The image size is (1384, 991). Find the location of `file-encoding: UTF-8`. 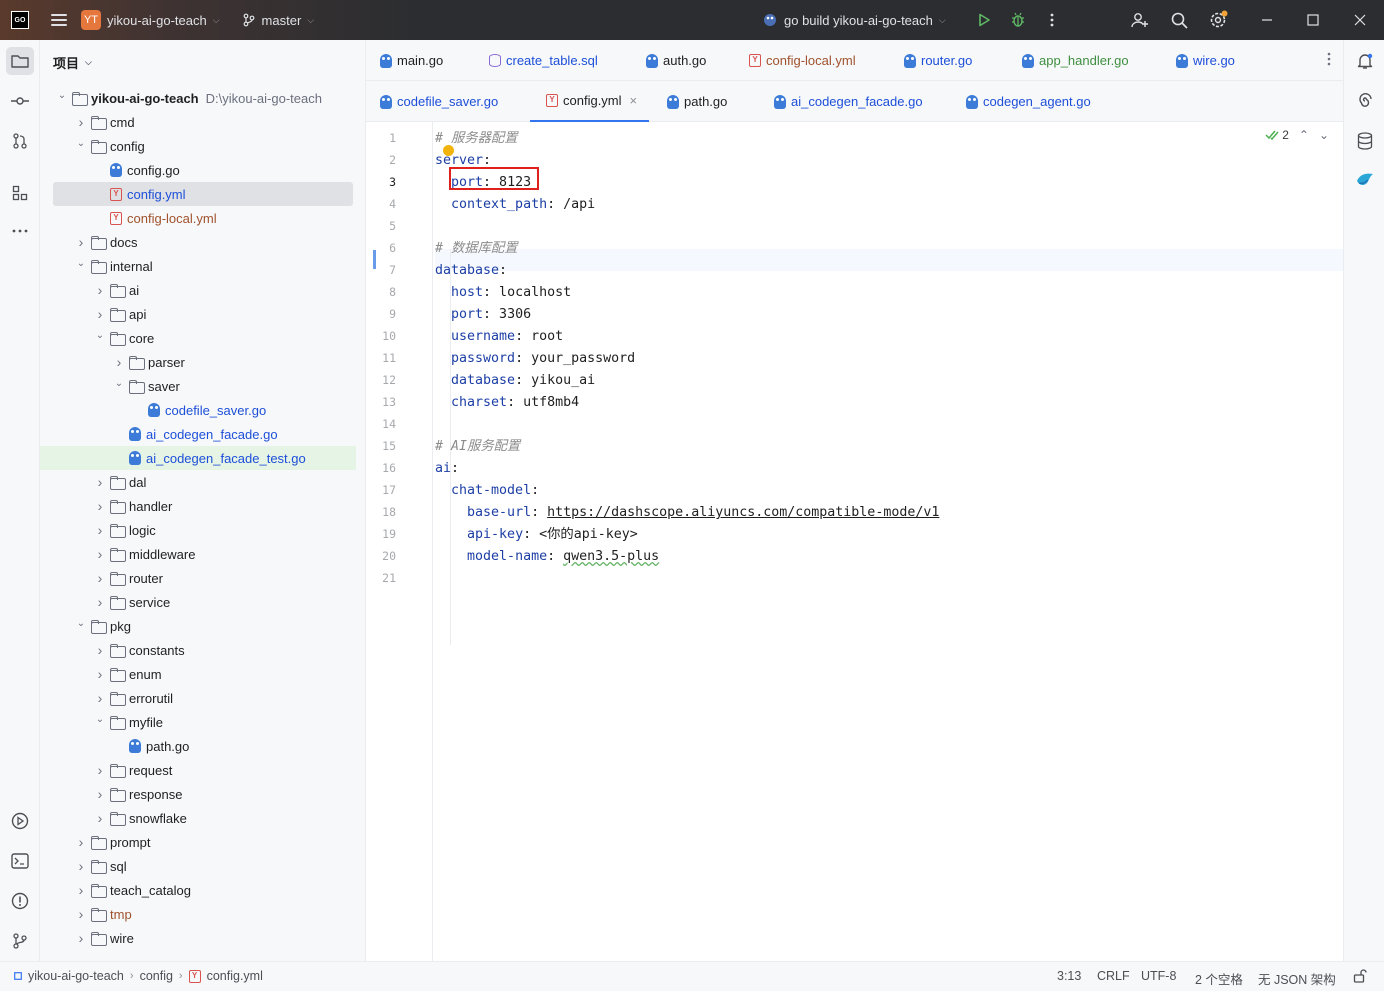

file-encoding: UTF-8 is located at coordinates (1158, 976).